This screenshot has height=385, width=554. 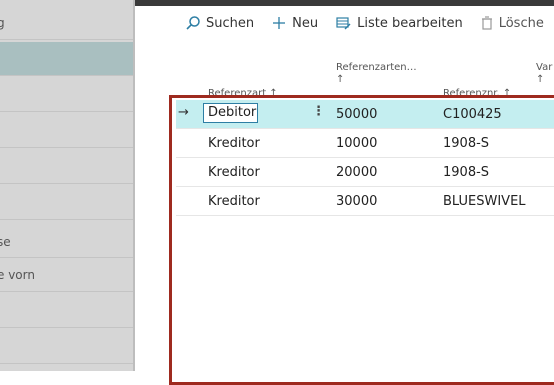 I want to click on plus-icon, so click(x=279, y=23).